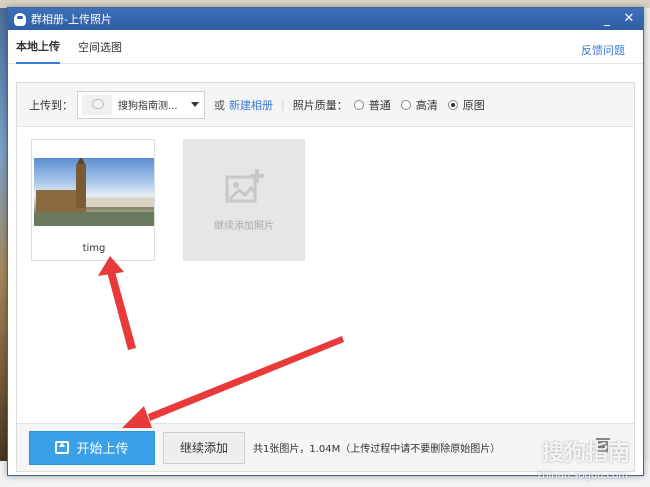 The width and height of the screenshot is (650, 487). What do you see at coordinates (325, 47) in the screenshot?
I see `tab-bar: 本地上传 空间选图 反馈问题` at bounding box center [325, 47].